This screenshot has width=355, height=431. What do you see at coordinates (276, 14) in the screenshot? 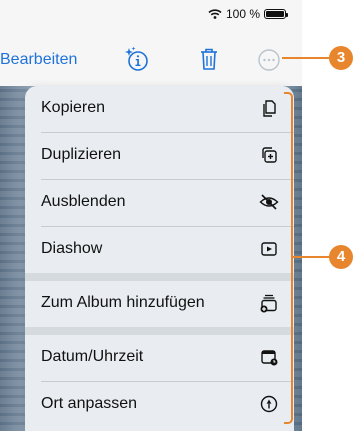
I see `battery-icon` at bounding box center [276, 14].